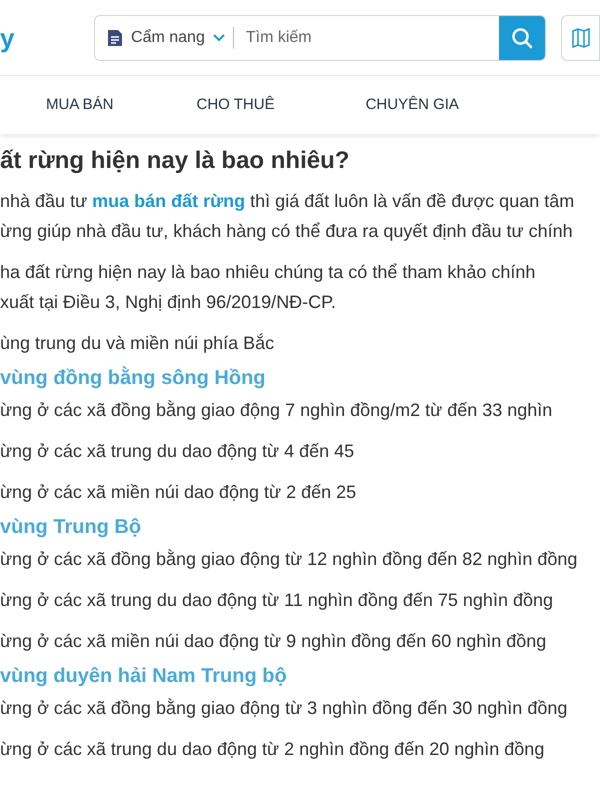 The image size is (600, 800). I want to click on paragraph-text: ừng ở các xã trung du dao động từ 4 đến 45, so click(177, 451).